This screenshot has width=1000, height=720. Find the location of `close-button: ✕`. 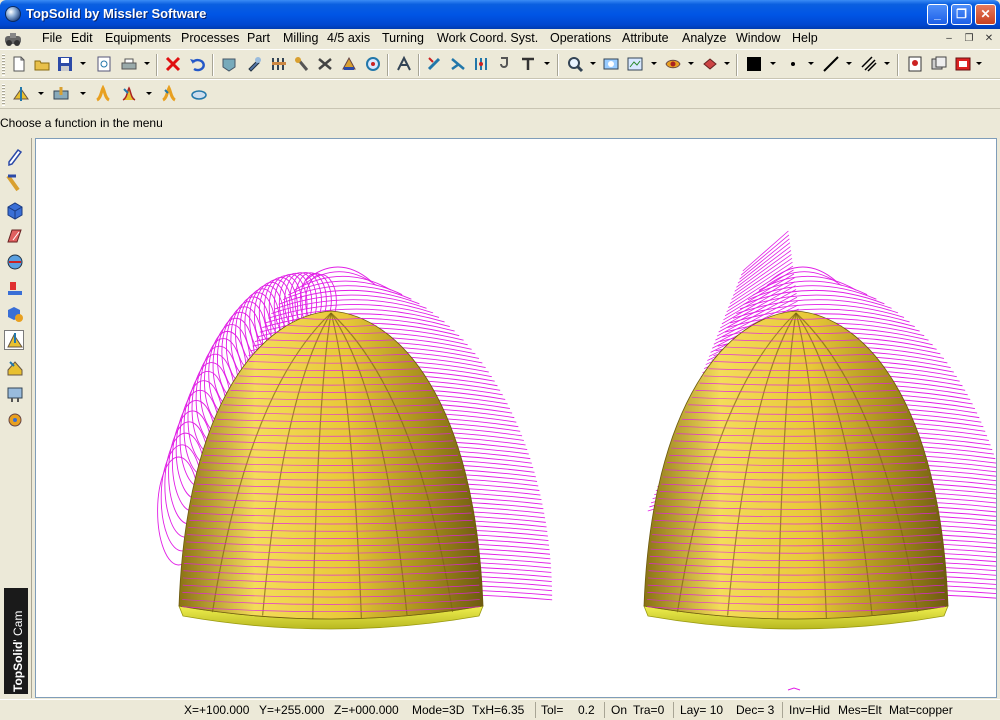

close-button: ✕ is located at coordinates (985, 14).